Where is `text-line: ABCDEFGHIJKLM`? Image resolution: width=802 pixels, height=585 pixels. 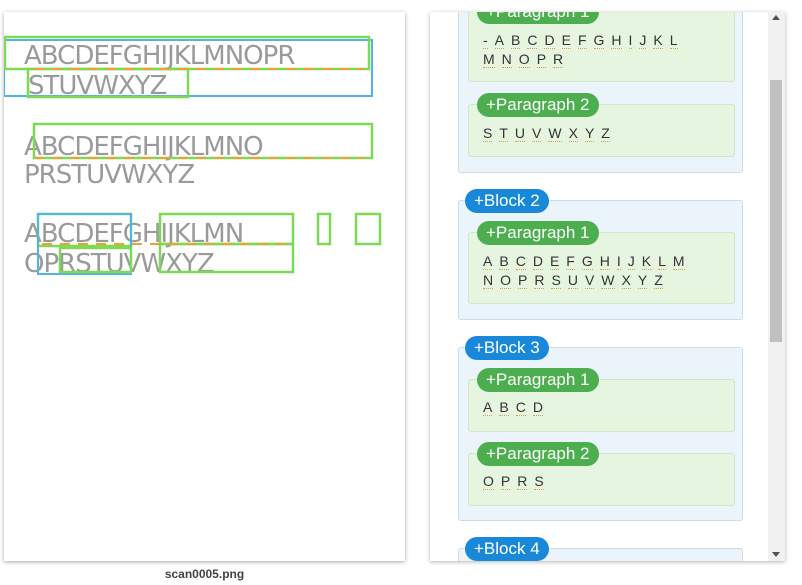 text-line: ABCDEFGHIJKLM is located at coordinates (587, 261).